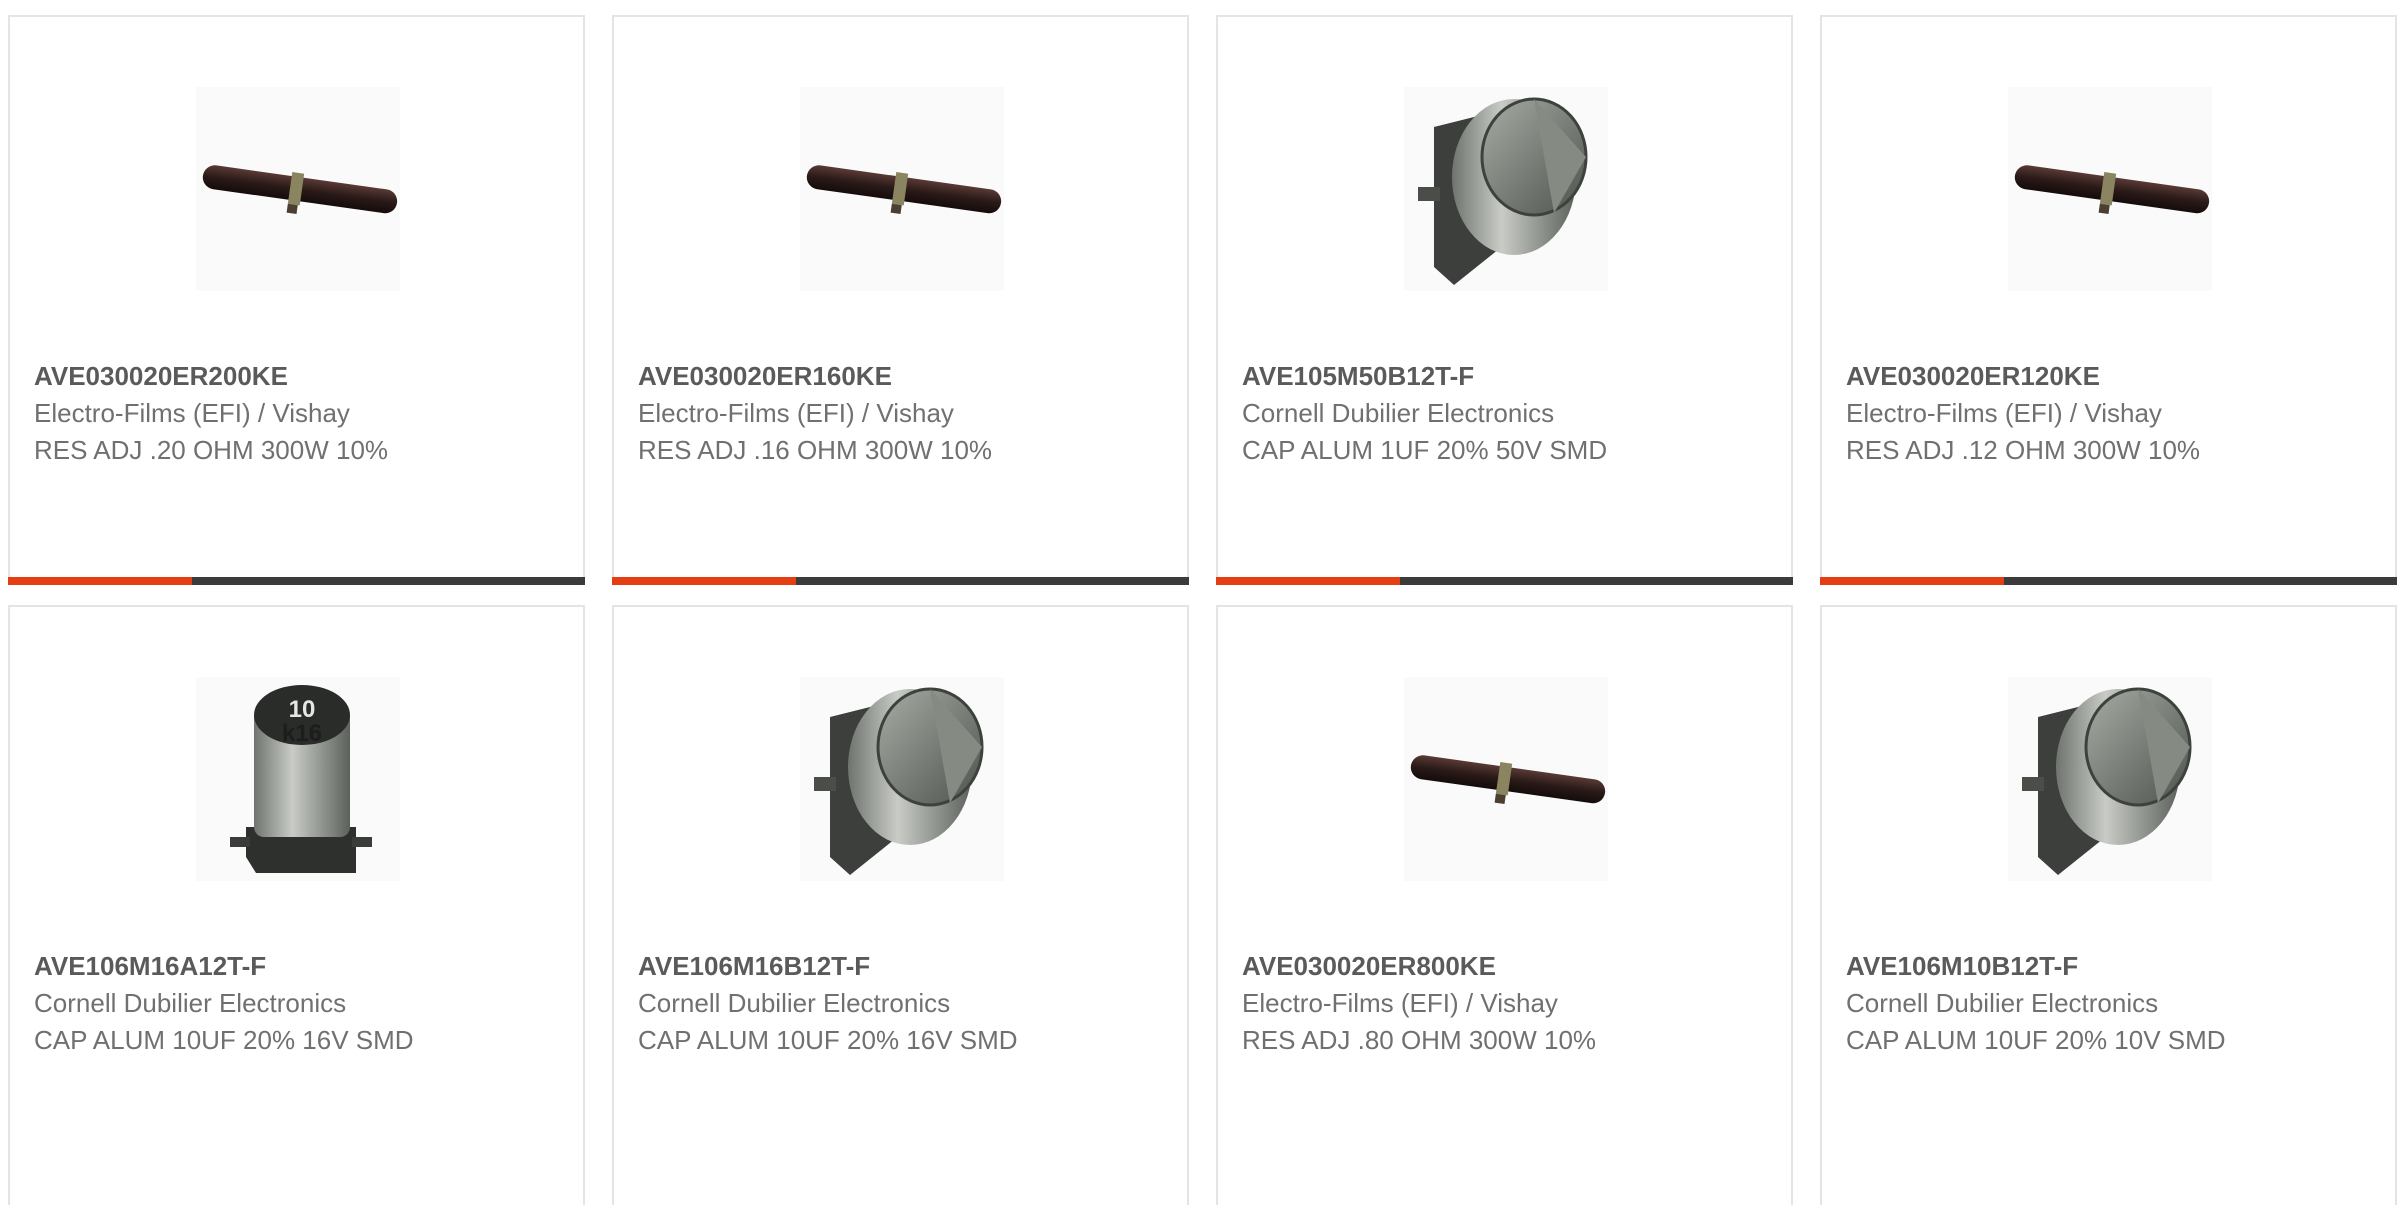 The width and height of the screenshot is (2400, 1205). I want to click on product-image: 10 k16, so click(298, 779).